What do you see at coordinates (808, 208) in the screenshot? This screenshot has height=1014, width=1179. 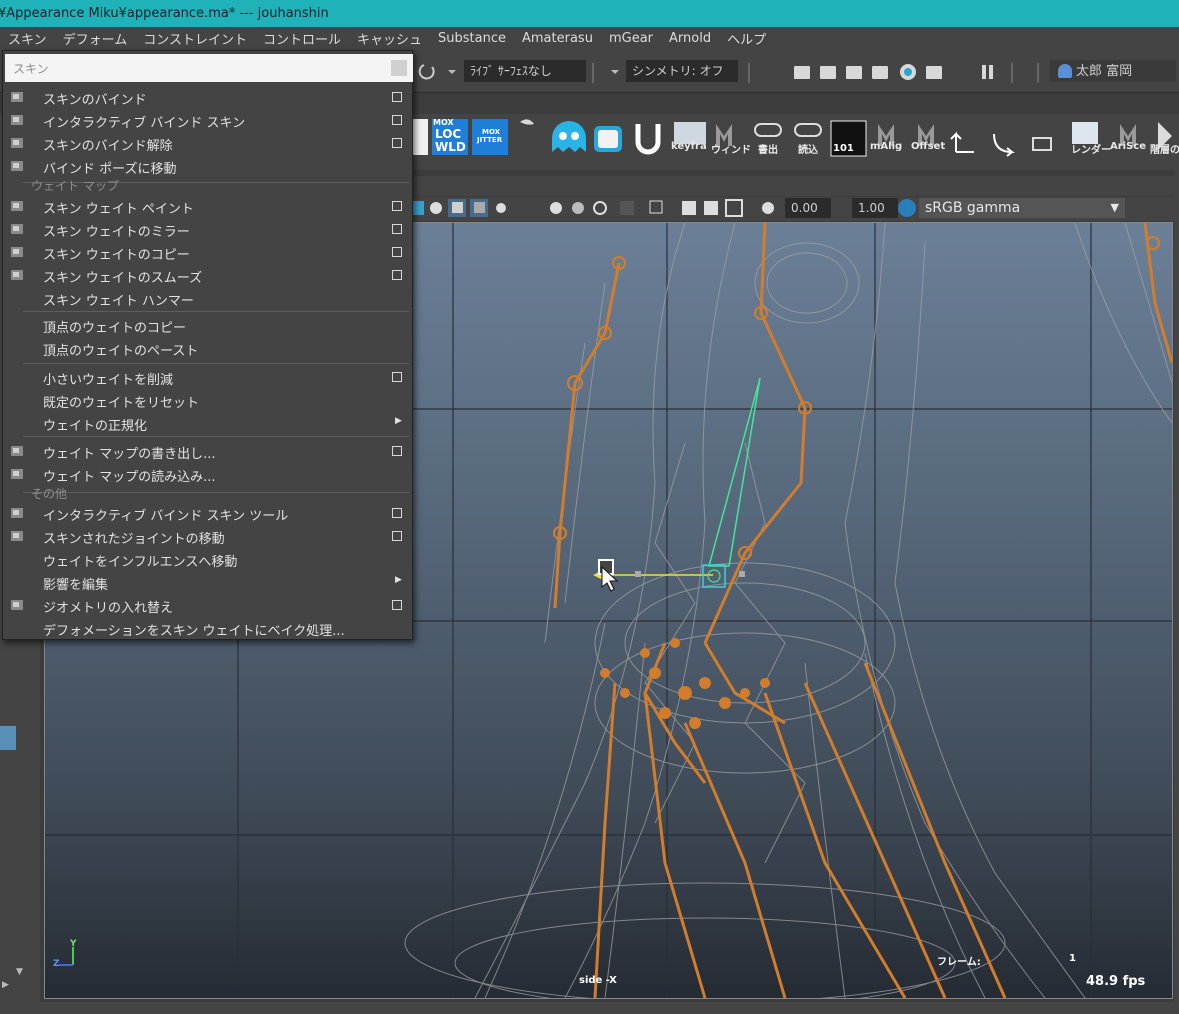 I see `exposure-field: 0.00` at bounding box center [808, 208].